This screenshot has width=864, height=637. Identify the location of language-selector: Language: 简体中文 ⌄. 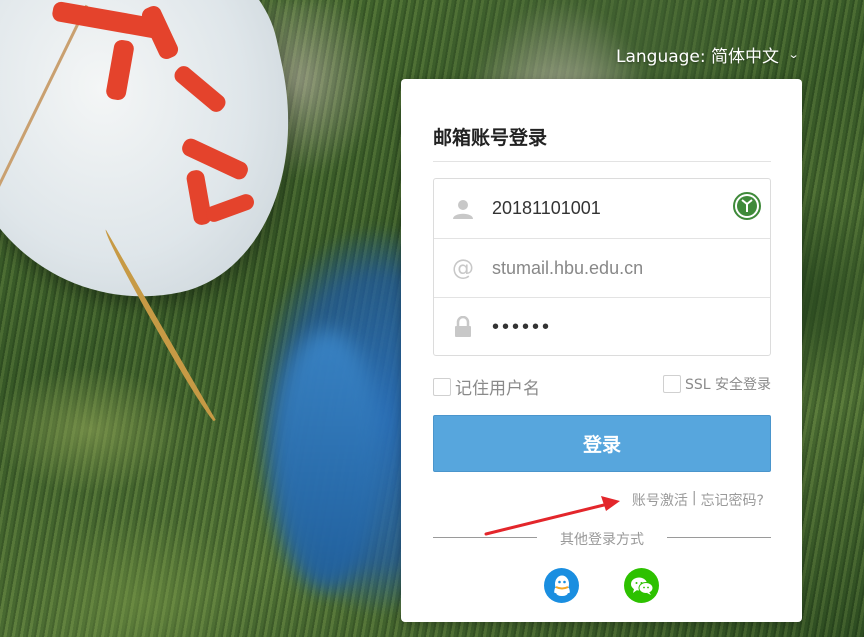
(708, 54).